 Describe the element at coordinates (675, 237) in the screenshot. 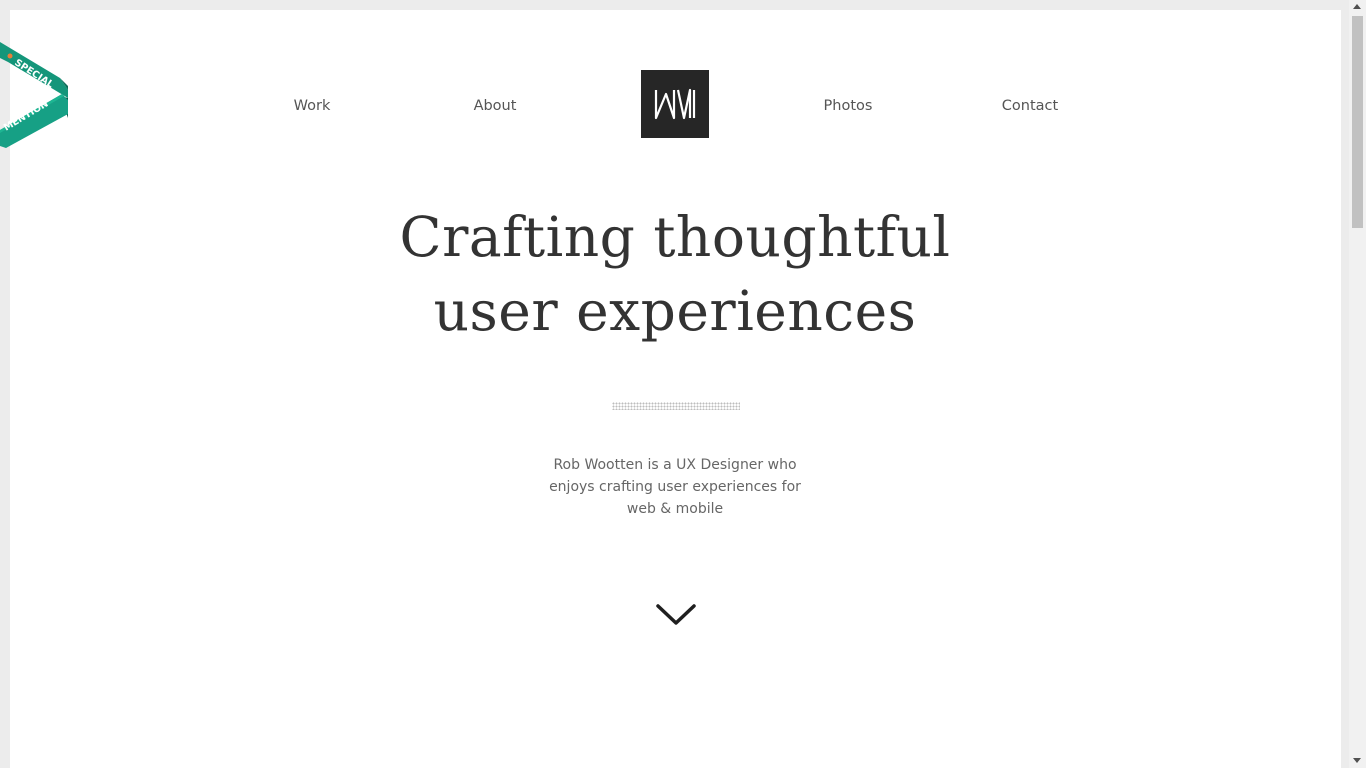

I see `hero-headline-line1: Crafting thoughtful` at that location.